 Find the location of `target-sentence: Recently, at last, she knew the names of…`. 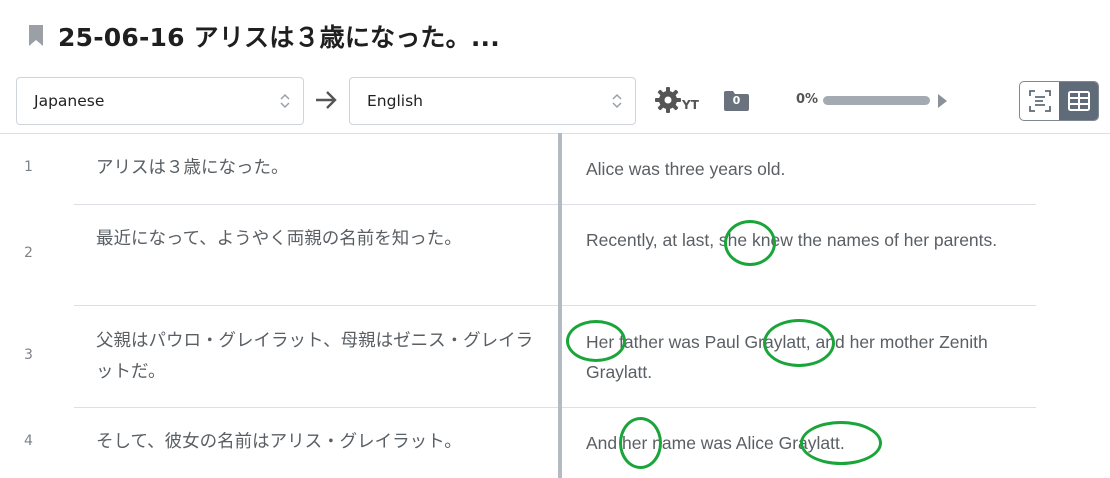

target-sentence: Recently, at last, she knew the names of… is located at coordinates (801, 240).